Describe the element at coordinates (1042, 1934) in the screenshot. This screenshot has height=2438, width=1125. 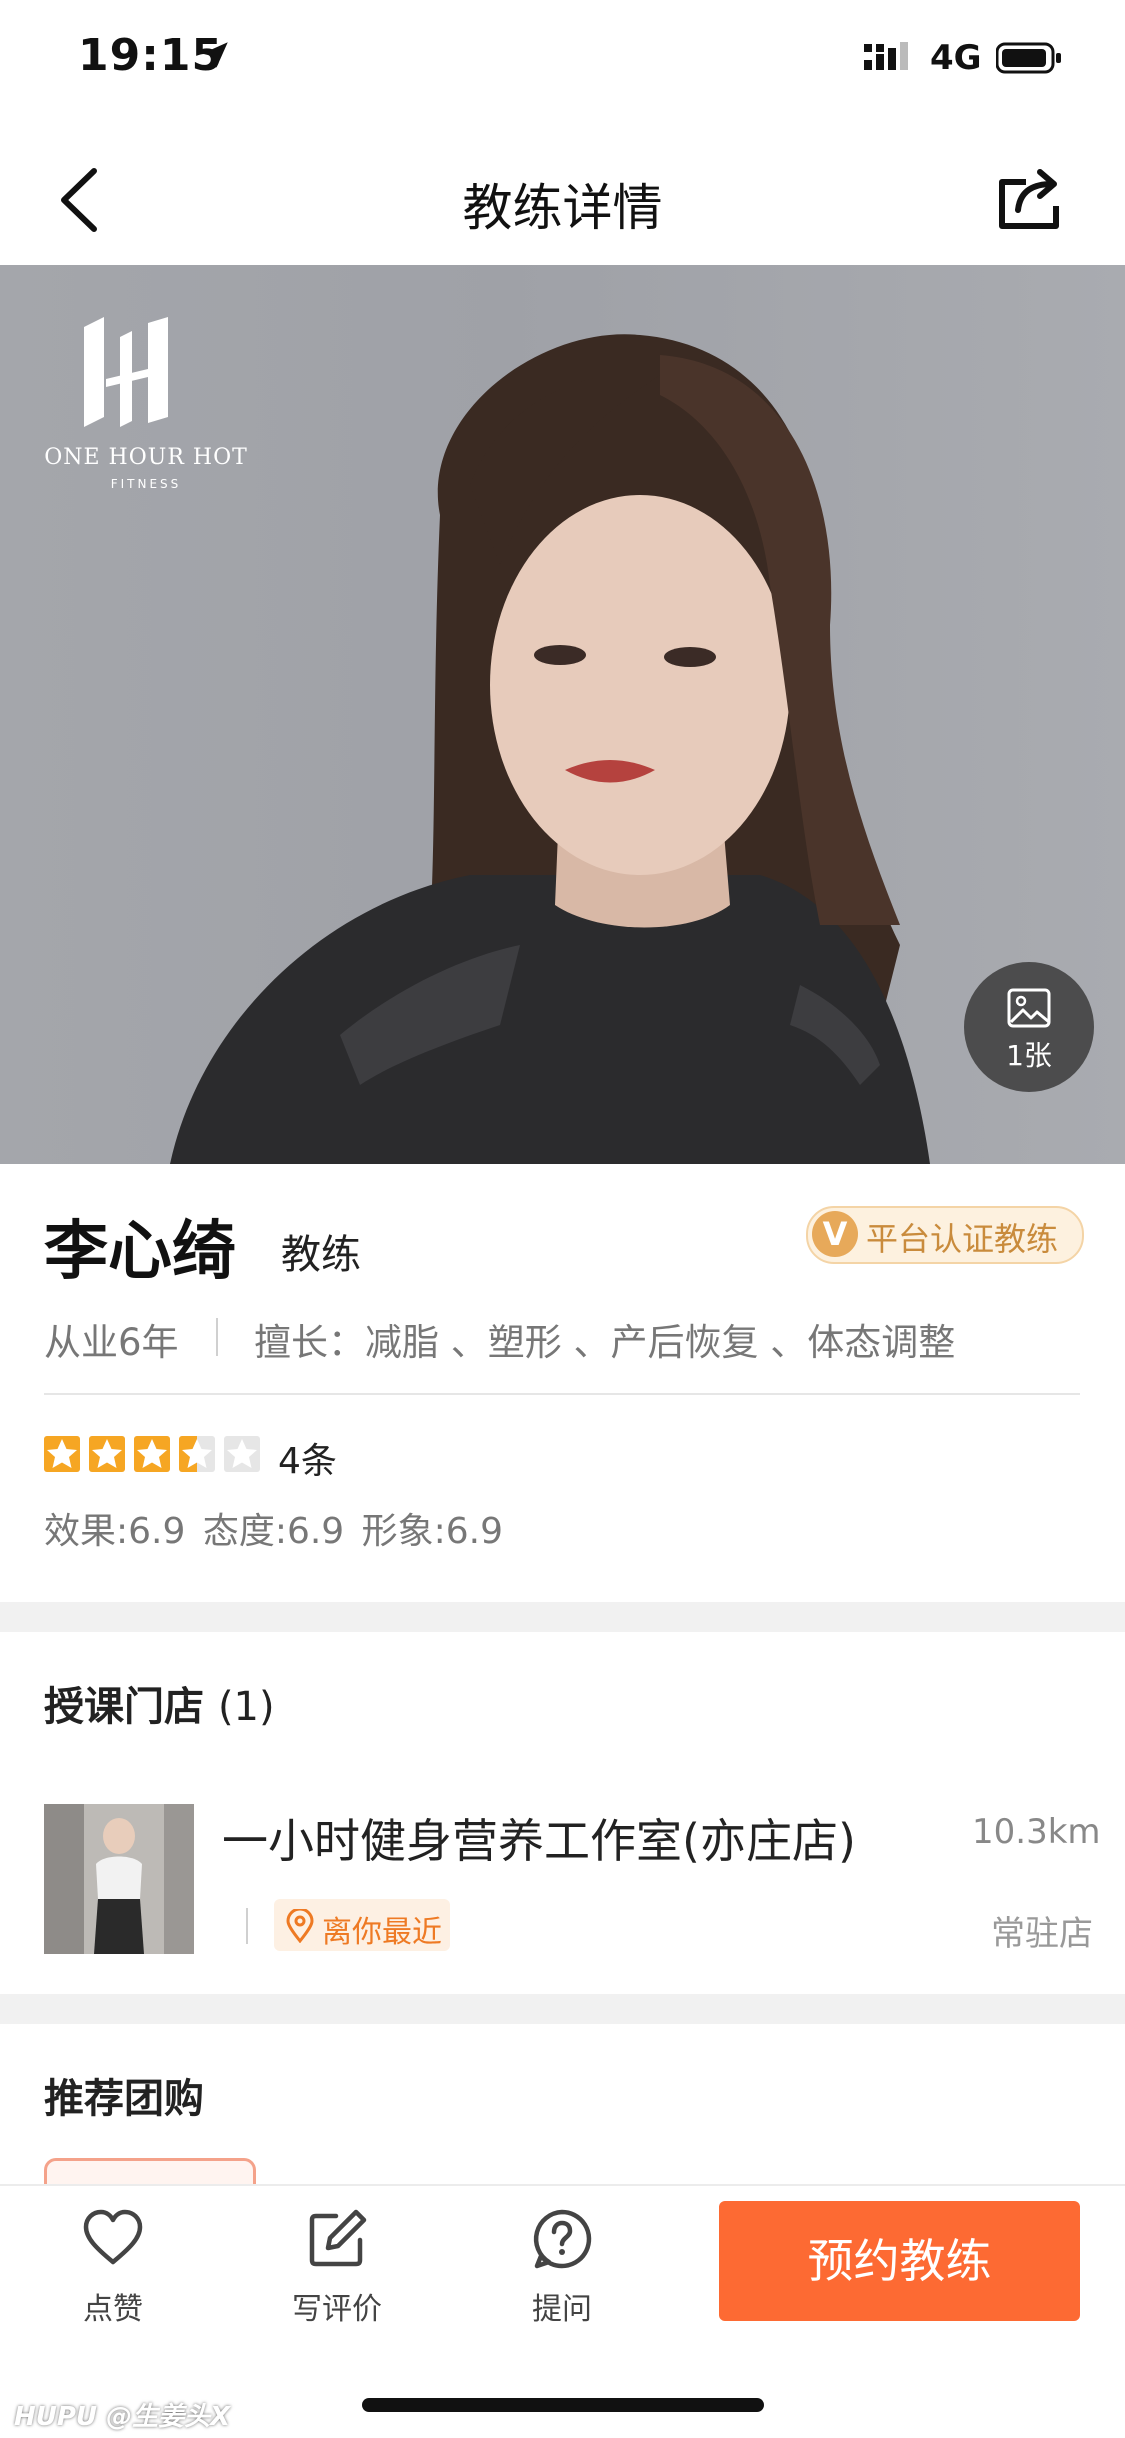
I see `store-type: 常驻店` at that location.